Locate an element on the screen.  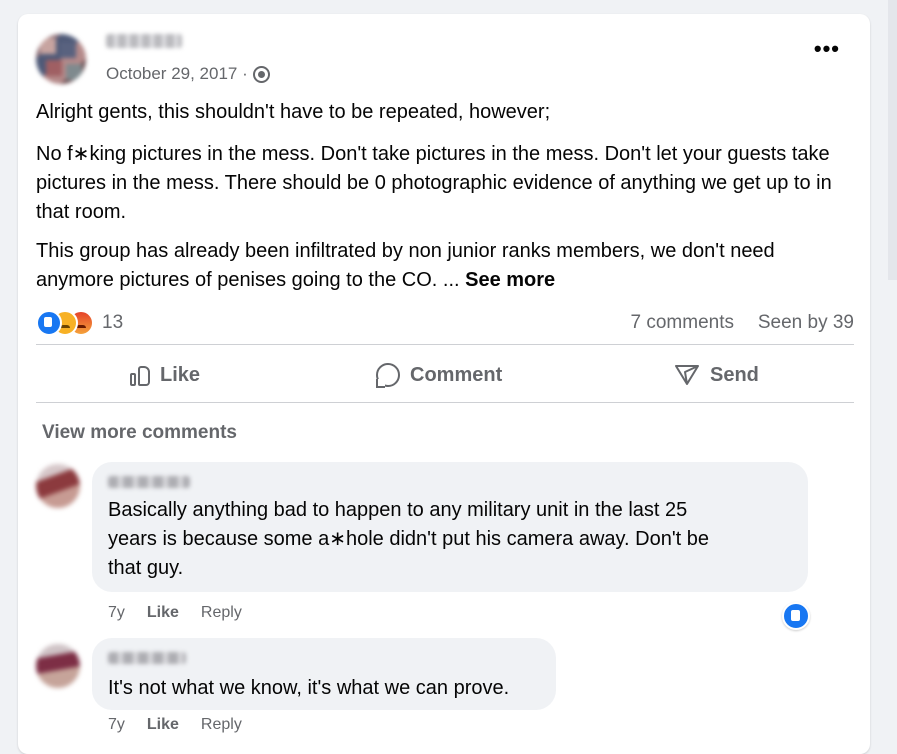
see-more-link: See more is located at coordinates (510, 280).